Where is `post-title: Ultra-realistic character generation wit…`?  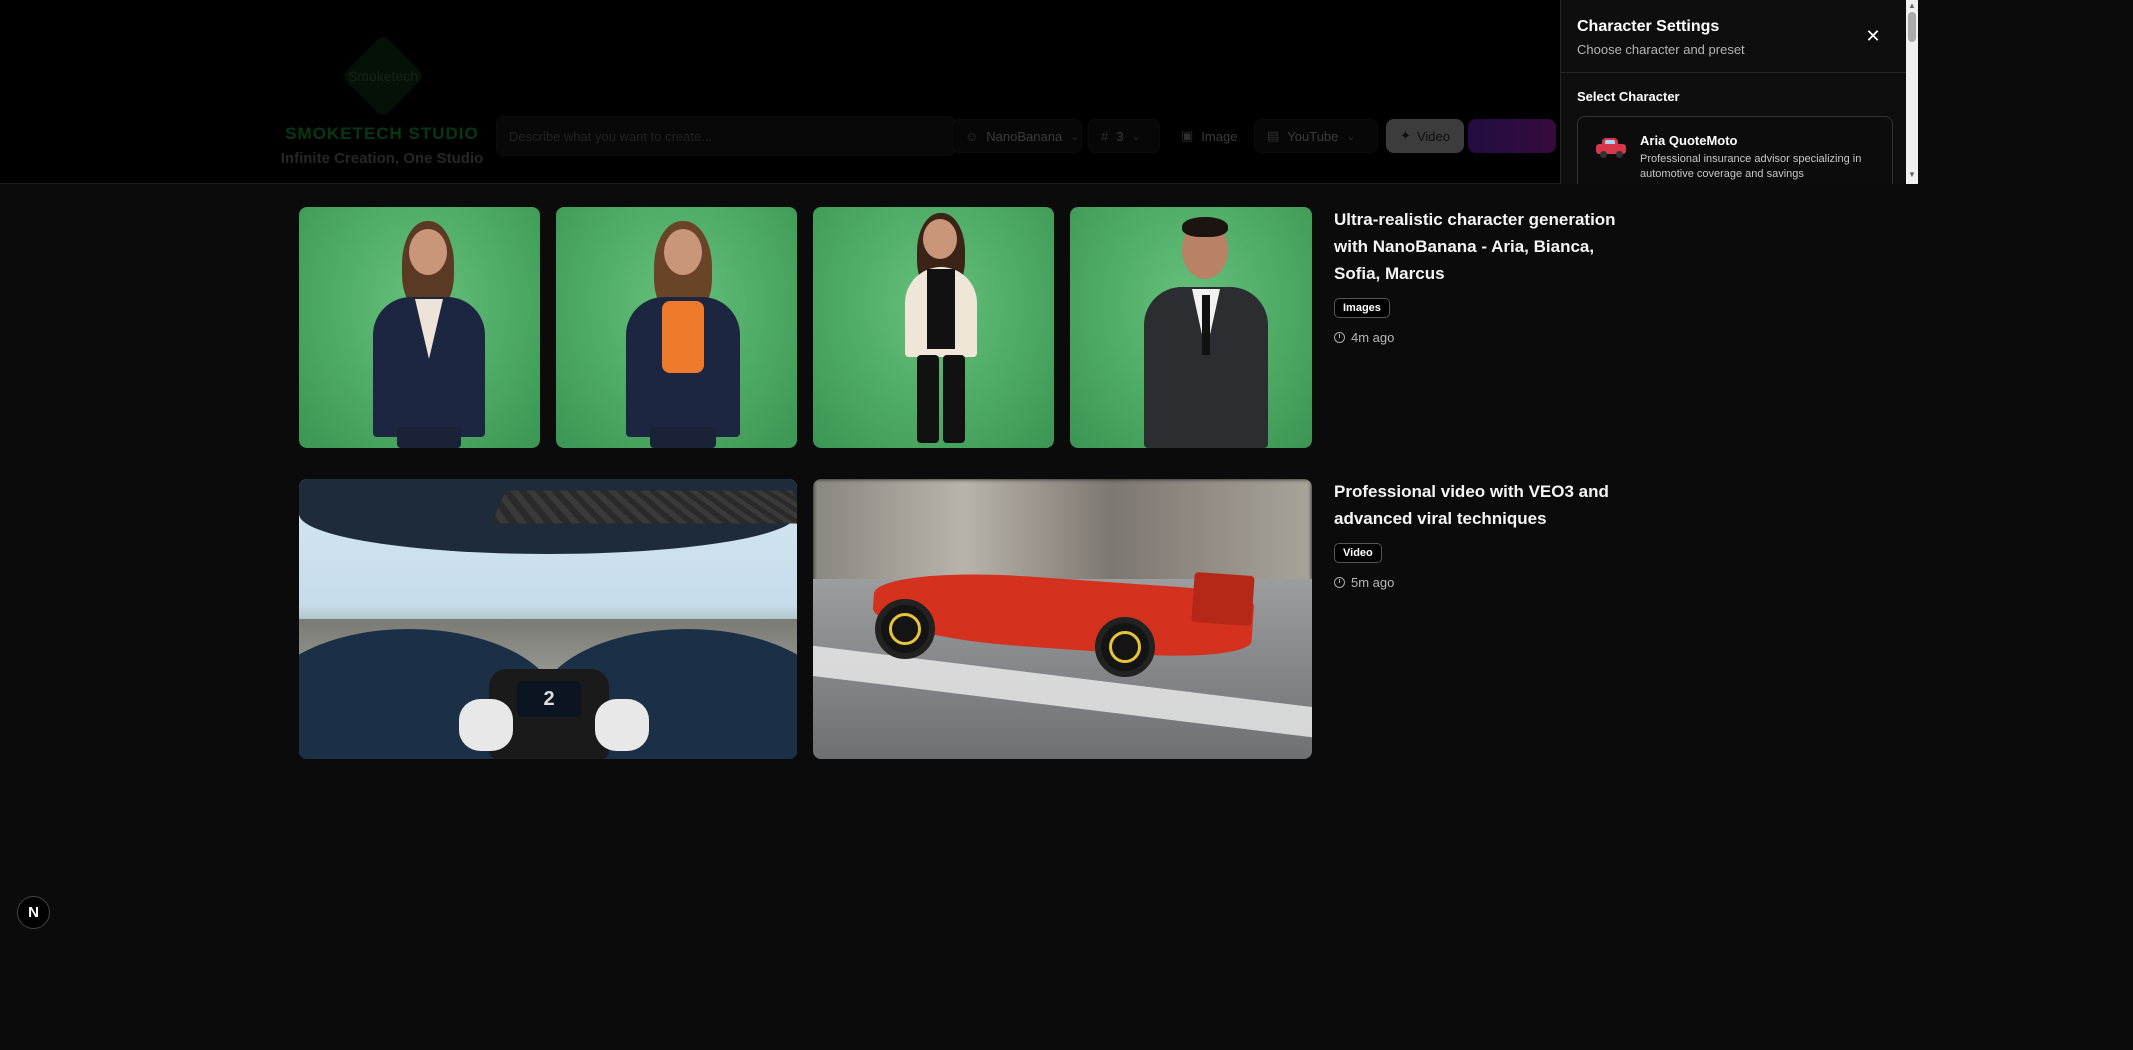 post-title: Ultra-realistic character generation wit… is located at coordinates (1484, 246).